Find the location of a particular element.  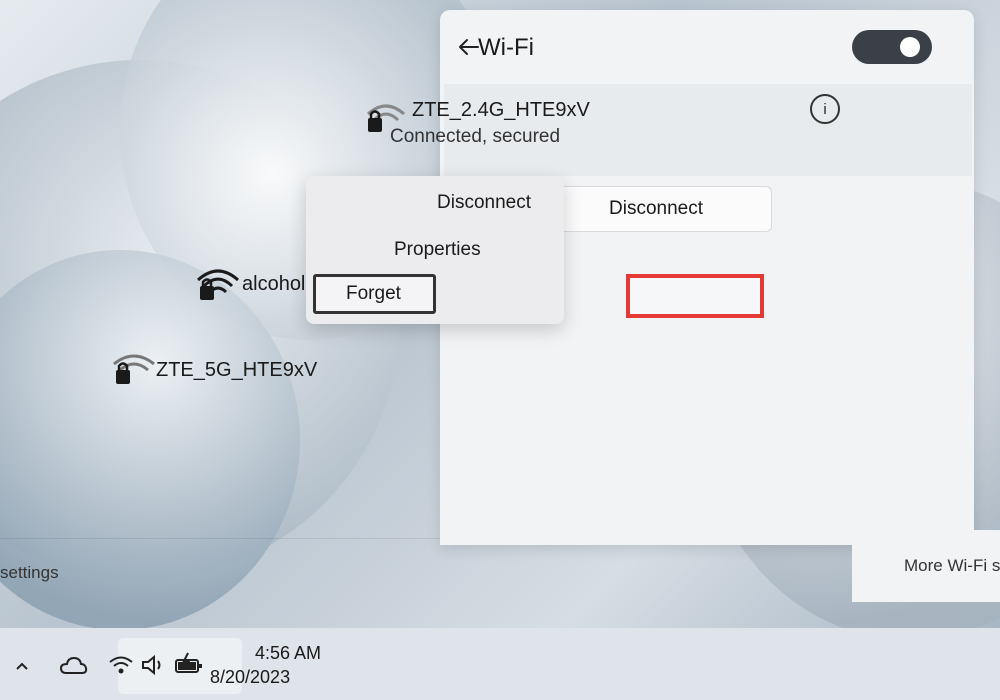

onedrive-button is located at coordinates (73, 665).